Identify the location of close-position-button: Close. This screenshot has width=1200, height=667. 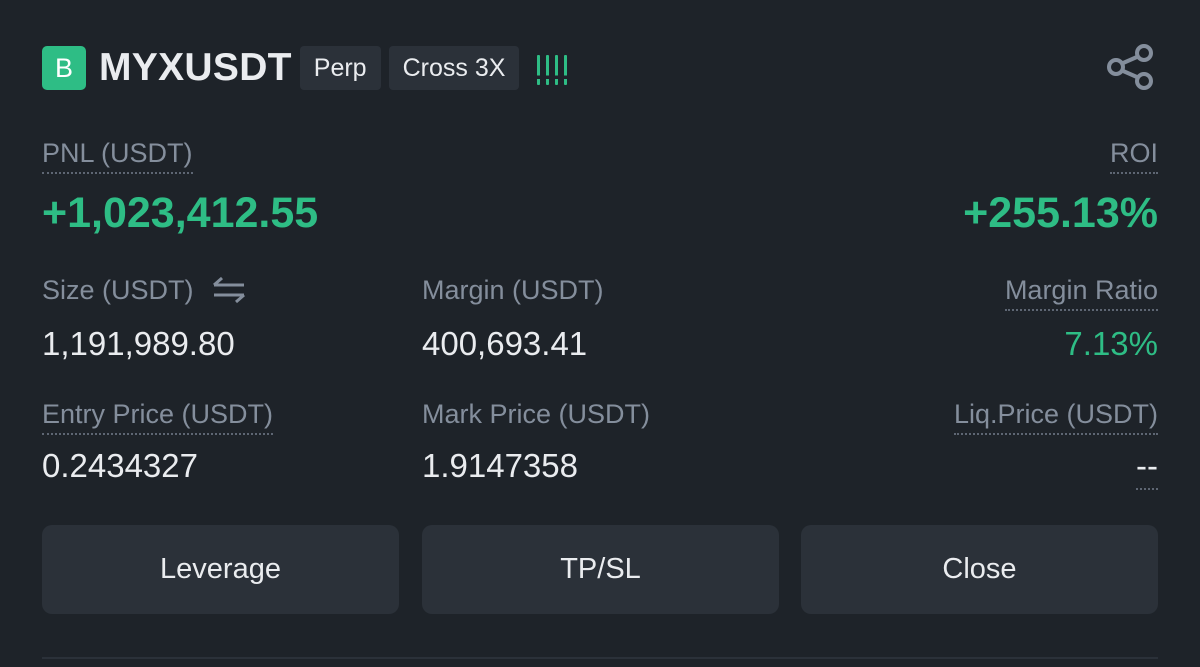
(979, 569).